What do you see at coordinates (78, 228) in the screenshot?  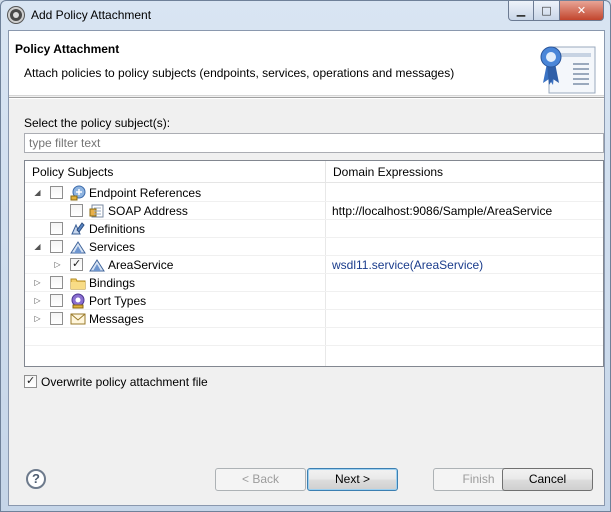 I see `definitions-icon` at bounding box center [78, 228].